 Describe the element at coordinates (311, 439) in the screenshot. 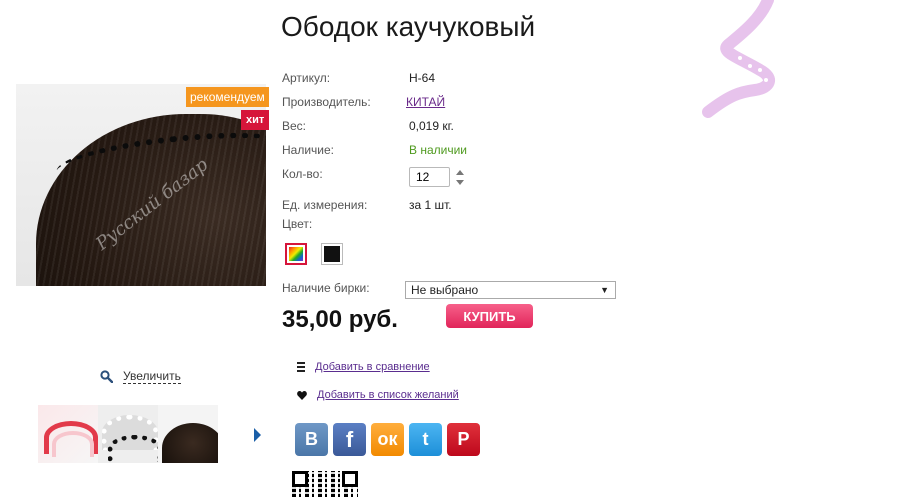

I see `vk-share-icon: В` at that location.